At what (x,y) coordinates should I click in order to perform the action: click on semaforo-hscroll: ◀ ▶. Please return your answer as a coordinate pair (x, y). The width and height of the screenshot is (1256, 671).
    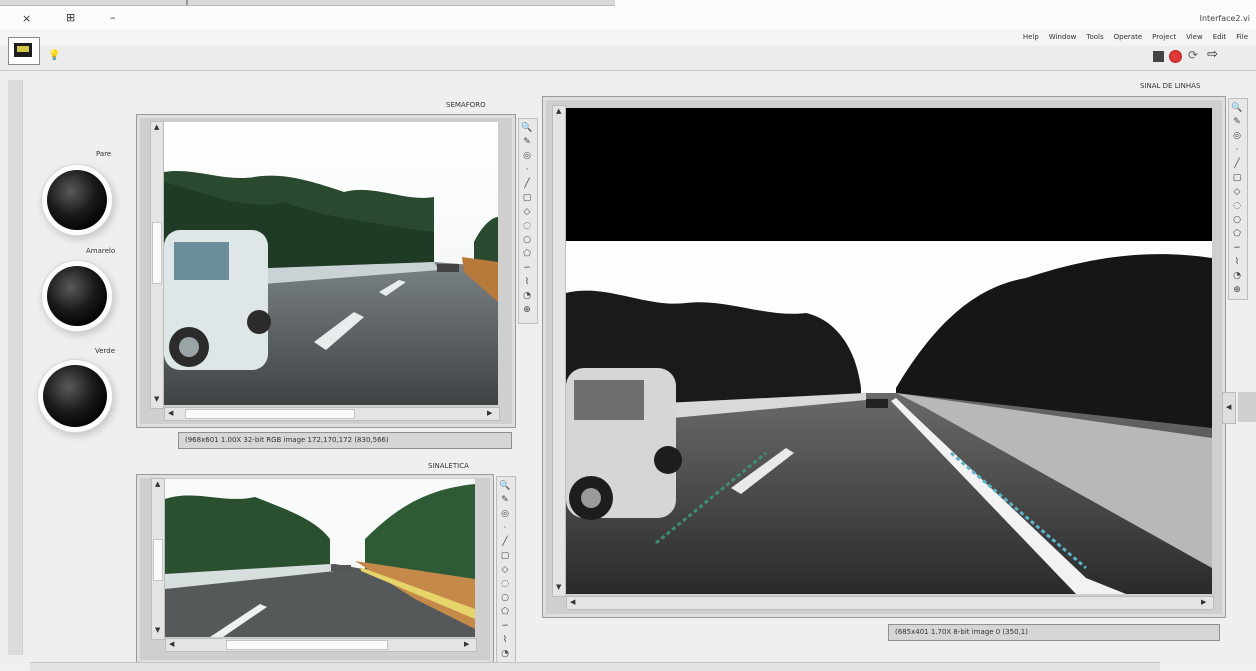
    Looking at the image, I should click on (332, 414).